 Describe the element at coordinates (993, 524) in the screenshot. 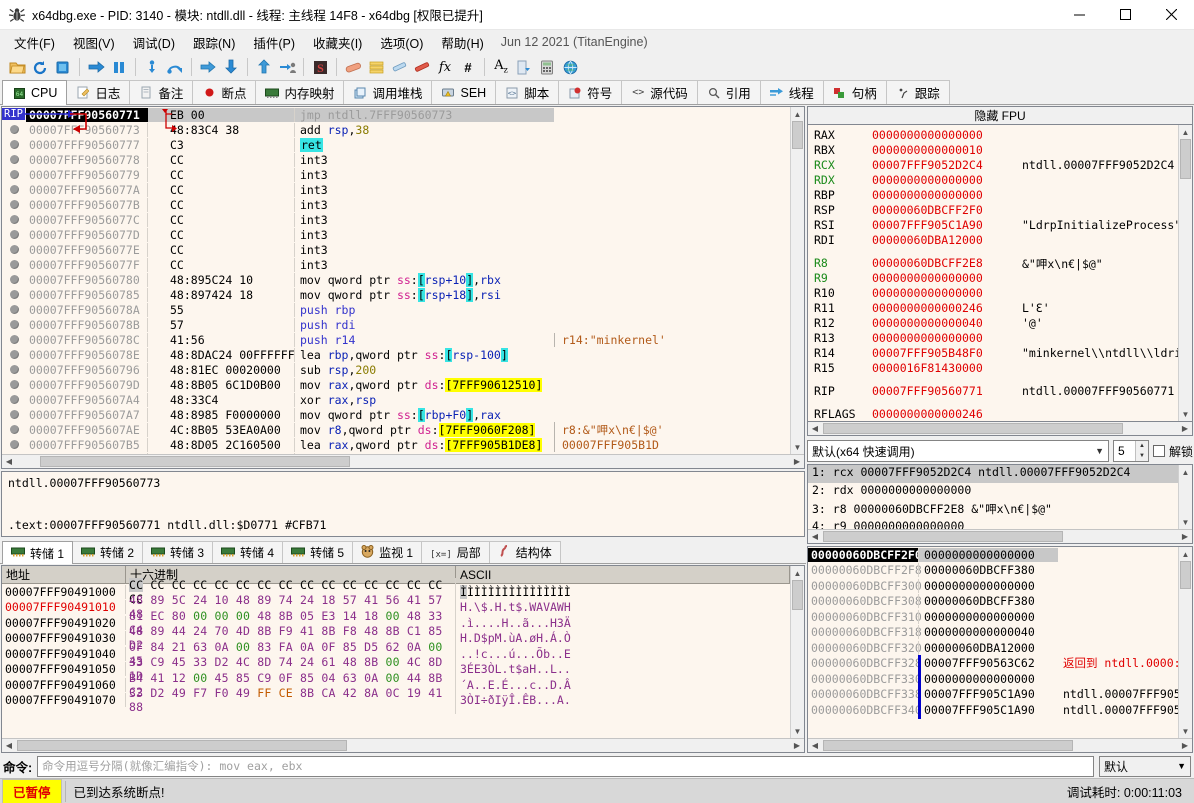

I see `argument-row: 4: r9 0000000000000000` at that location.